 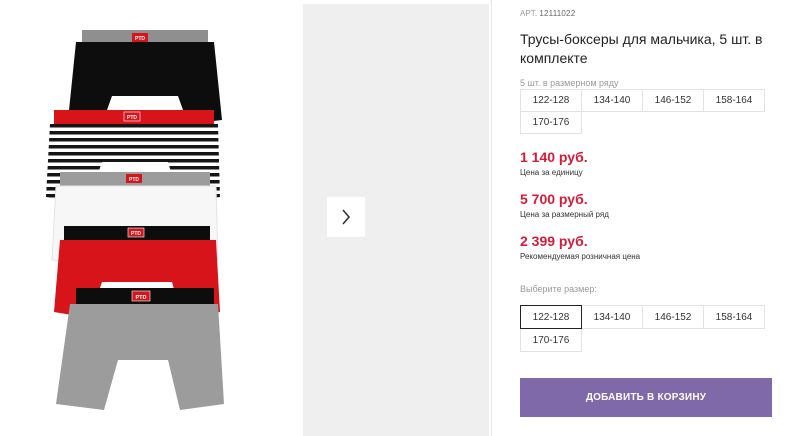 I want to click on pack-size-cell: 134-140, so click(x=612, y=100).